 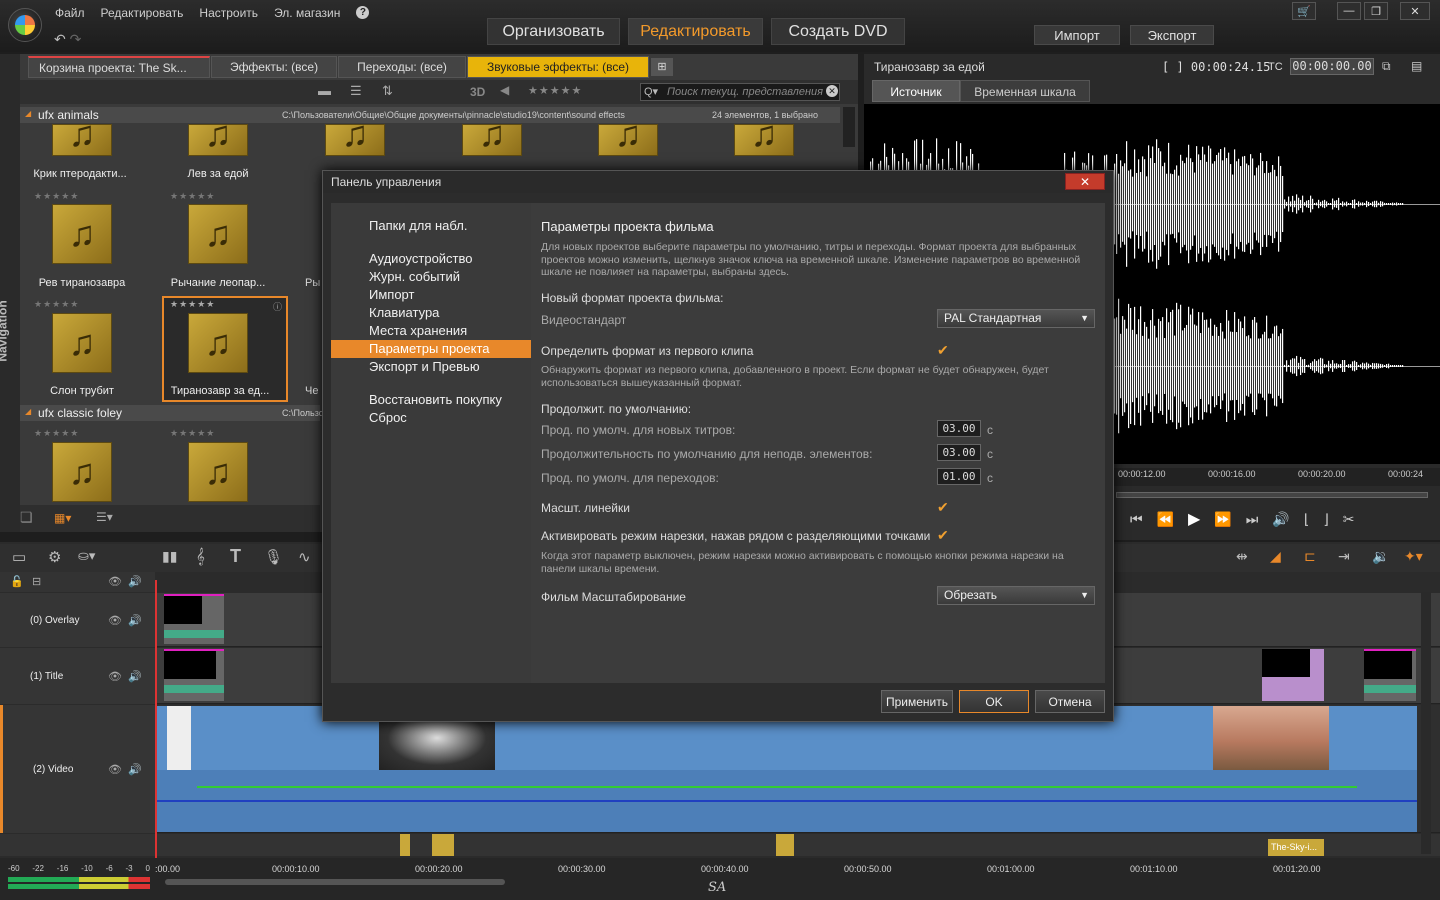 I want to click on group-header-foley: ufx classic foley C:\Пользо, so click(x=172, y=413).